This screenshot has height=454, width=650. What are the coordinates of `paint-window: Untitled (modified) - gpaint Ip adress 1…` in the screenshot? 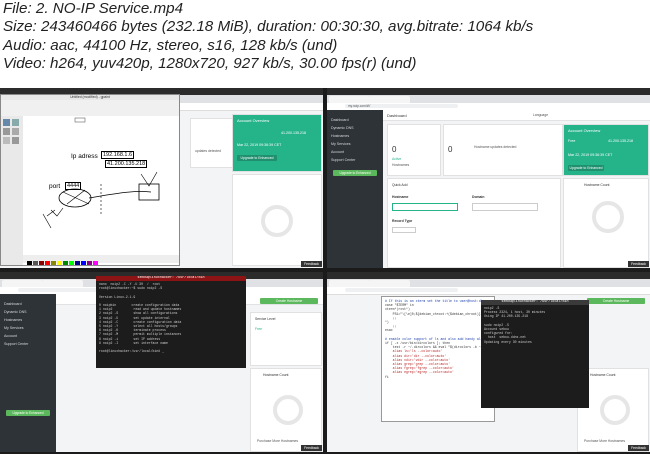 It's located at (90, 180).